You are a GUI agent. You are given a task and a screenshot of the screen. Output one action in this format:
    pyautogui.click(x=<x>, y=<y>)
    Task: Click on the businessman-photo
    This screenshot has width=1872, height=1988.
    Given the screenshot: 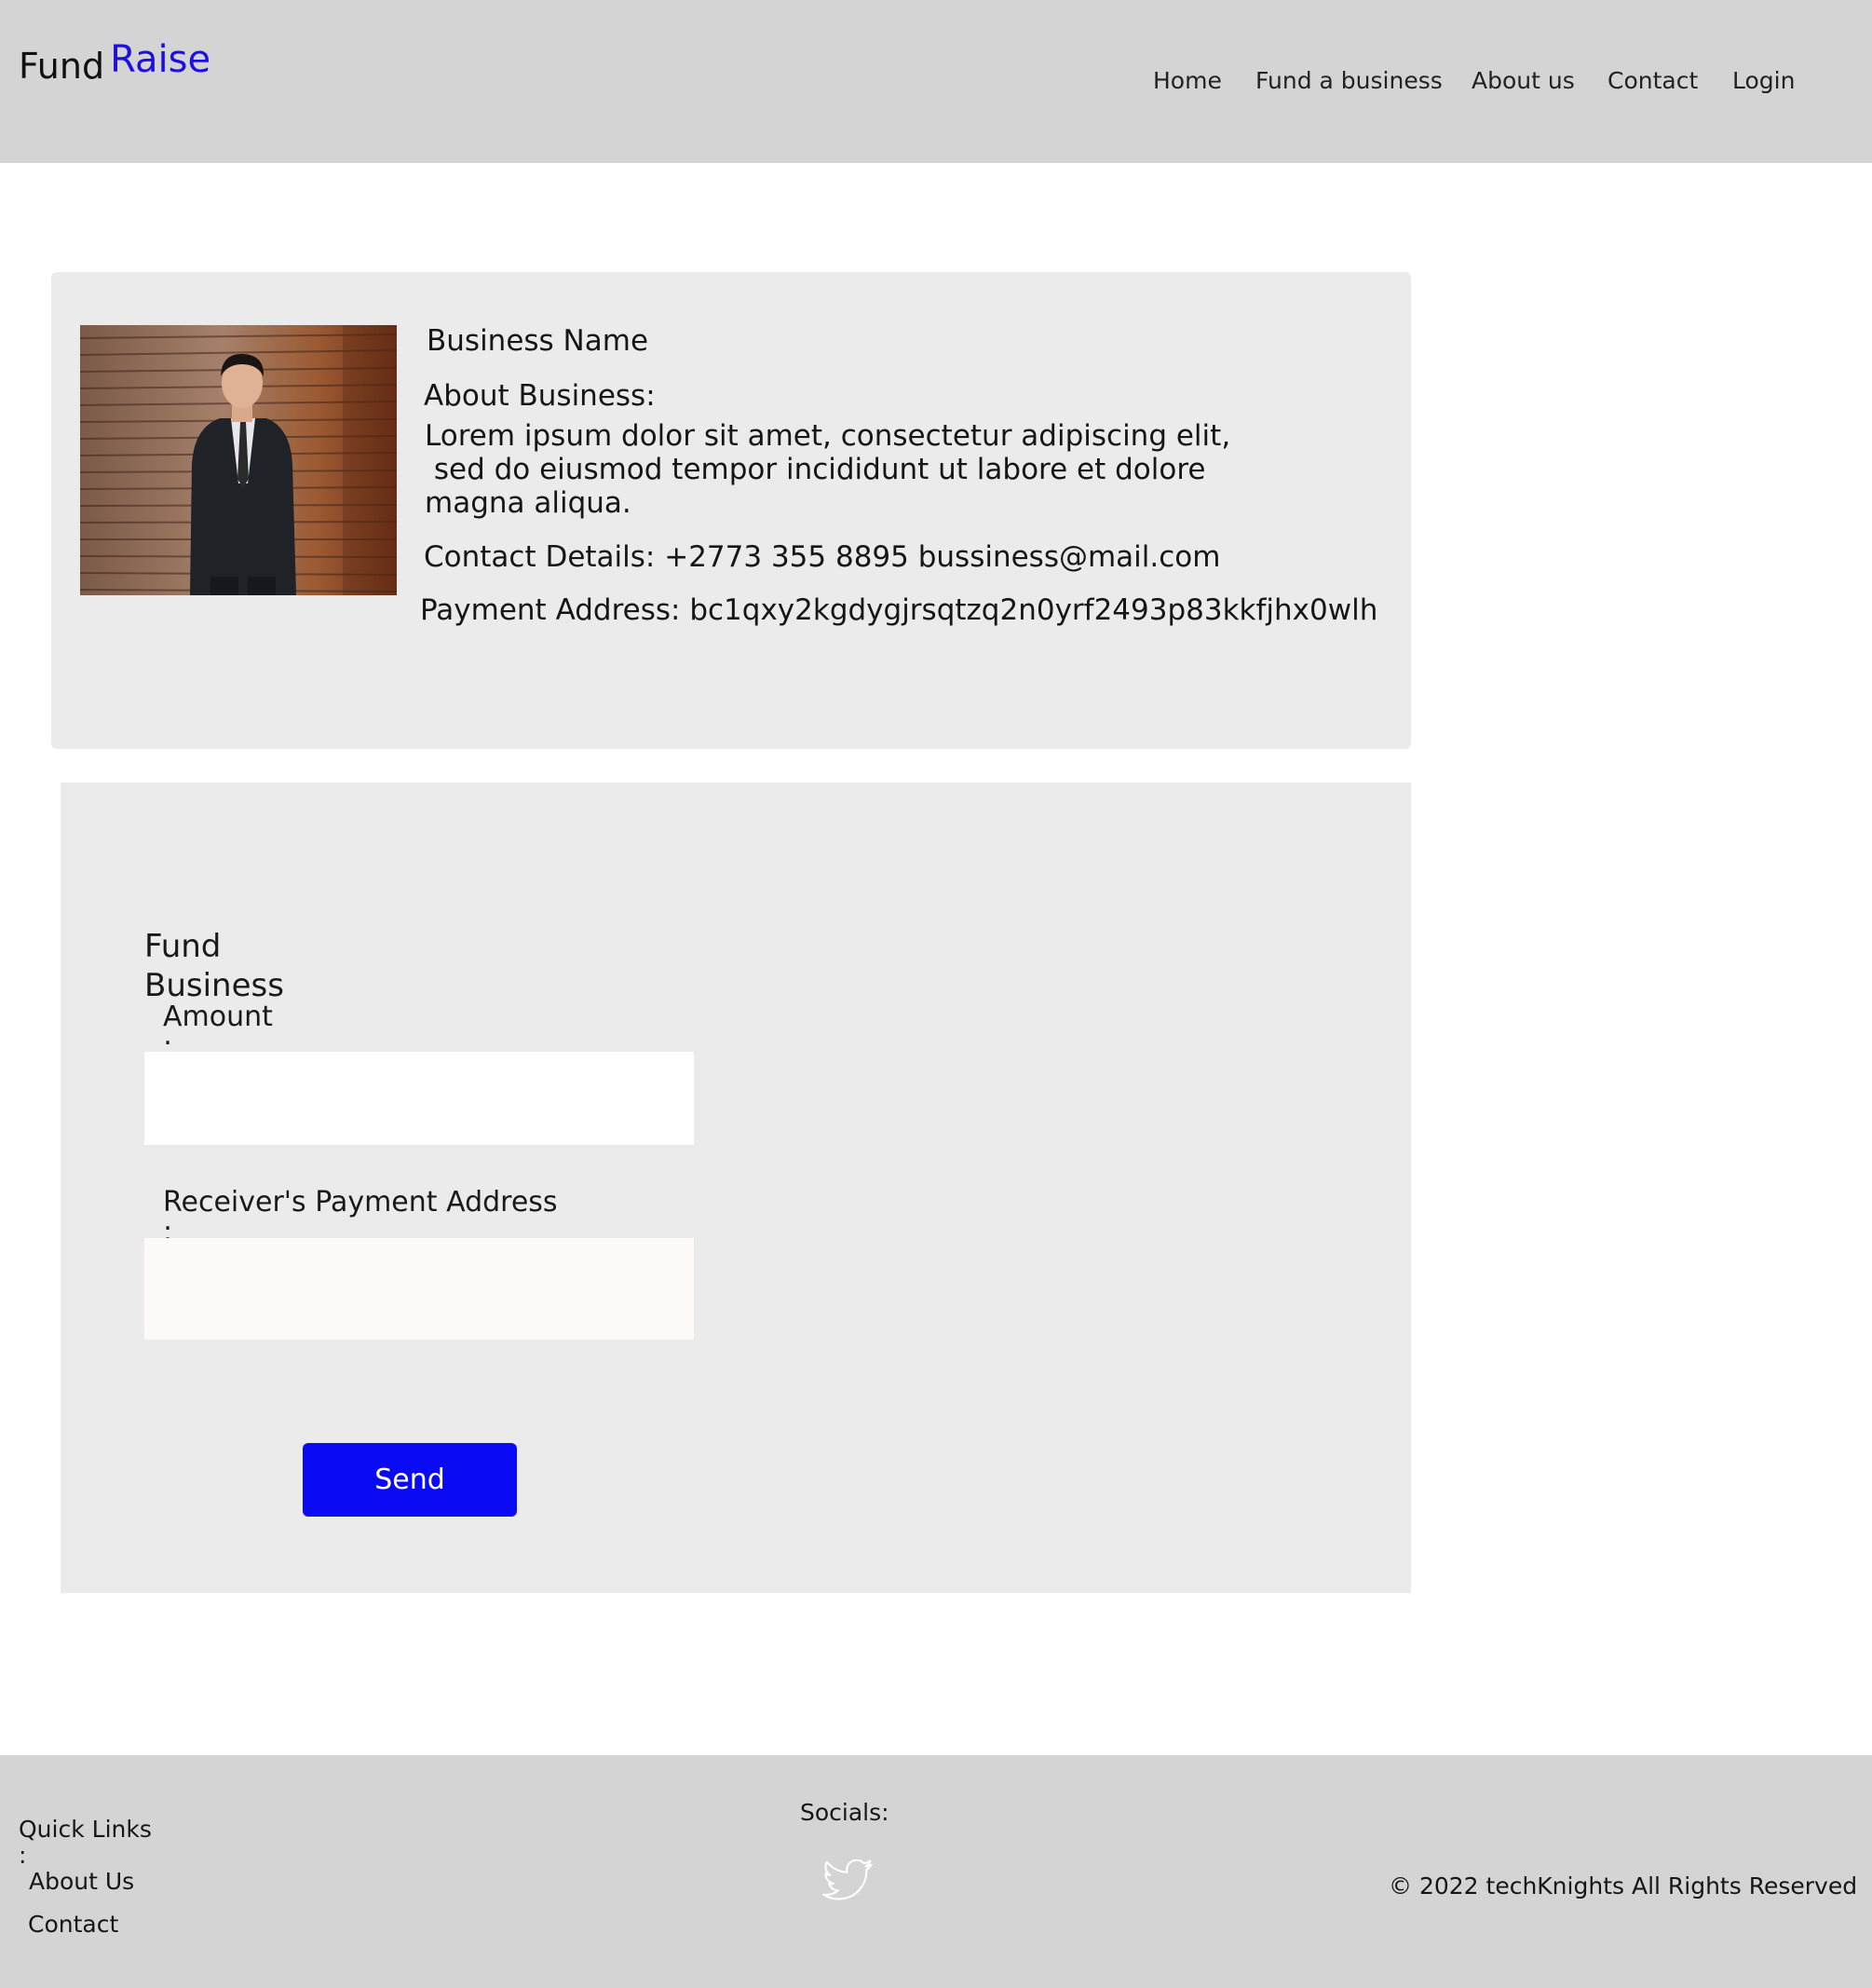 What is the action you would take?
    pyautogui.click(x=238, y=460)
    